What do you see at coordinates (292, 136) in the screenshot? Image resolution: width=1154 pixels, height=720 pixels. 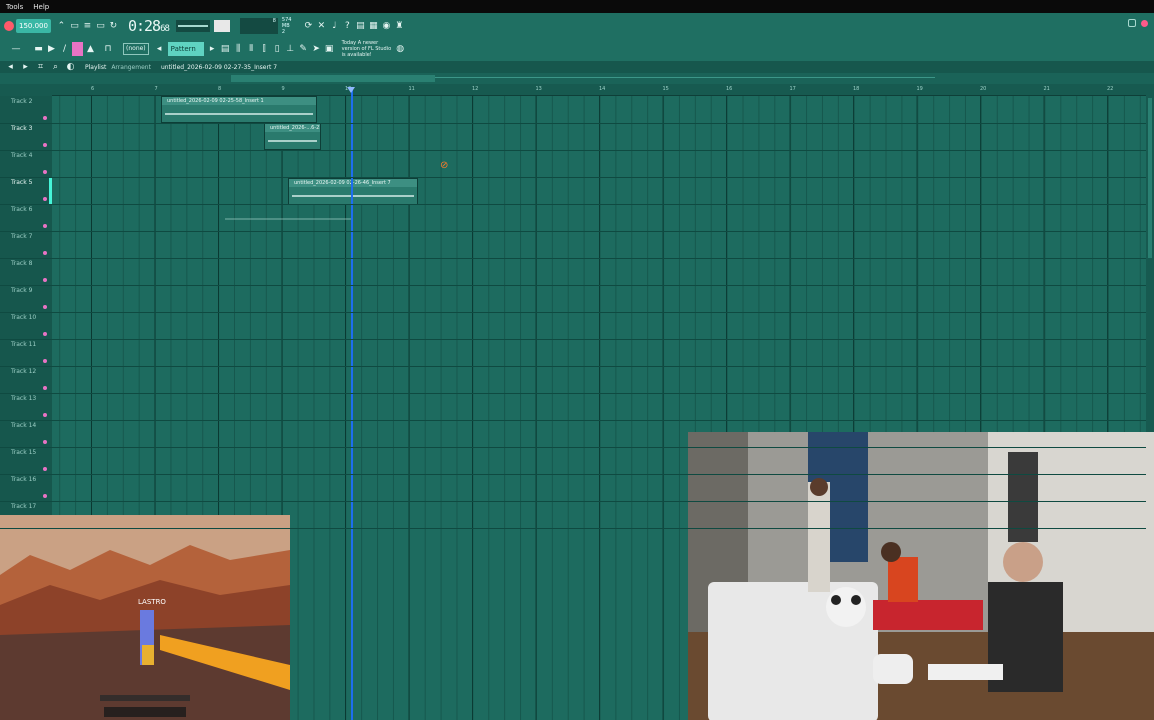 I see `audio-clip: untitled_2026-...6-21_Insert 7` at bounding box center [292, 136].